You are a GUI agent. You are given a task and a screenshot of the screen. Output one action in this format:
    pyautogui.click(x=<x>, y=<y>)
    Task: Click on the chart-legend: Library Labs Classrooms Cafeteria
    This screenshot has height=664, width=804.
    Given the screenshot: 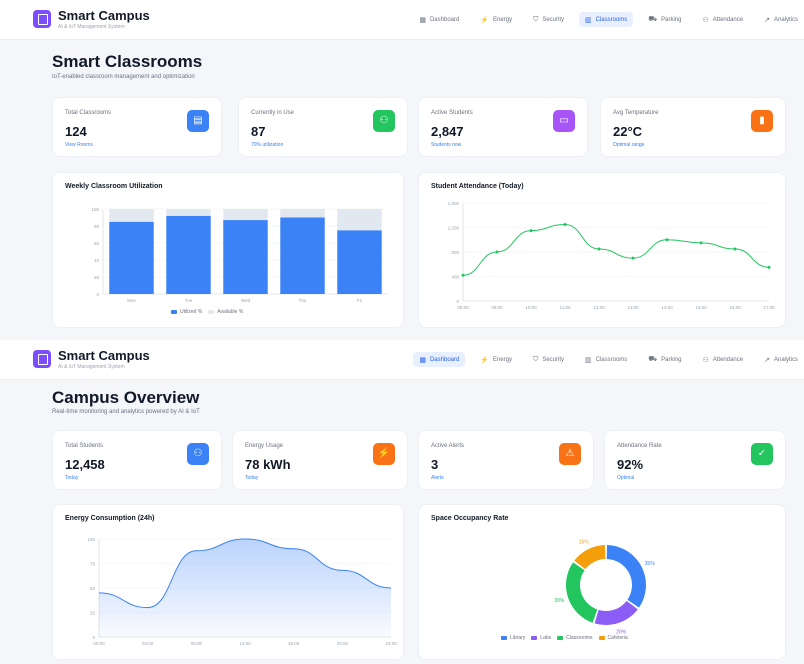 What is the action you would take?
    pyautogui.click(x=564, y=638)
    